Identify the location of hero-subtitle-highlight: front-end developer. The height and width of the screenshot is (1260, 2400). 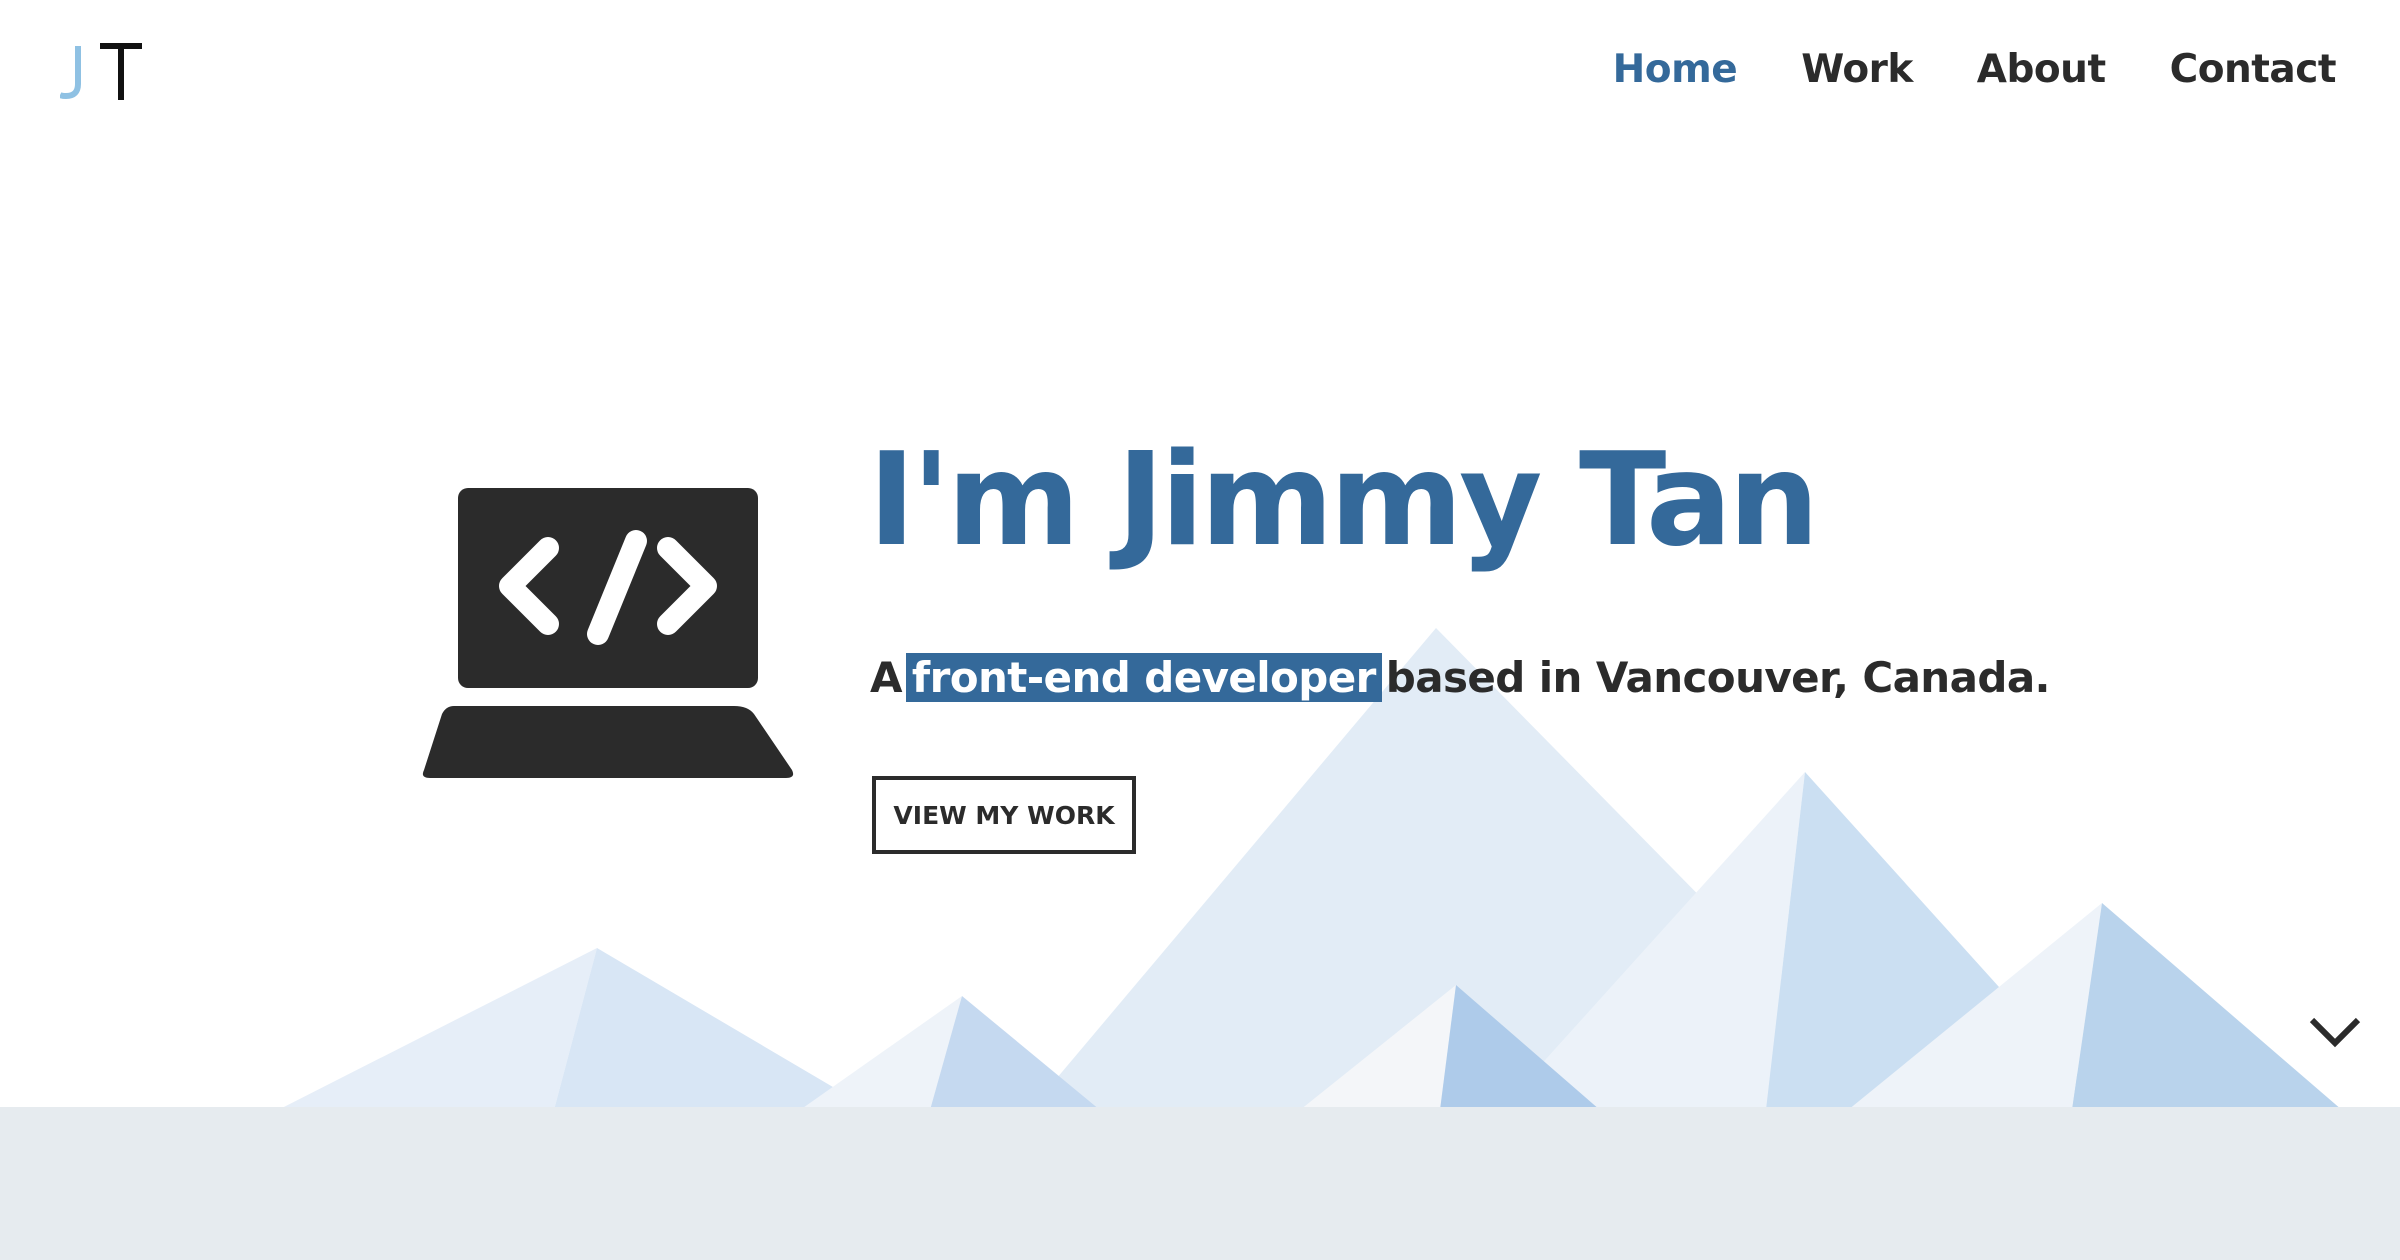
(1143, 677).